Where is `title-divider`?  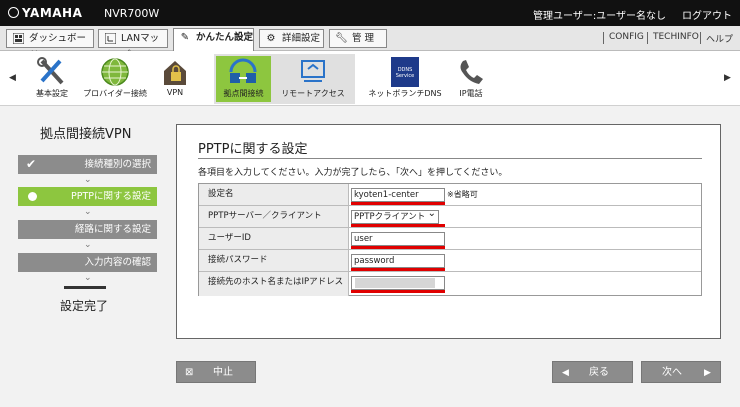 title-divider is located at coordinates (450, 158).